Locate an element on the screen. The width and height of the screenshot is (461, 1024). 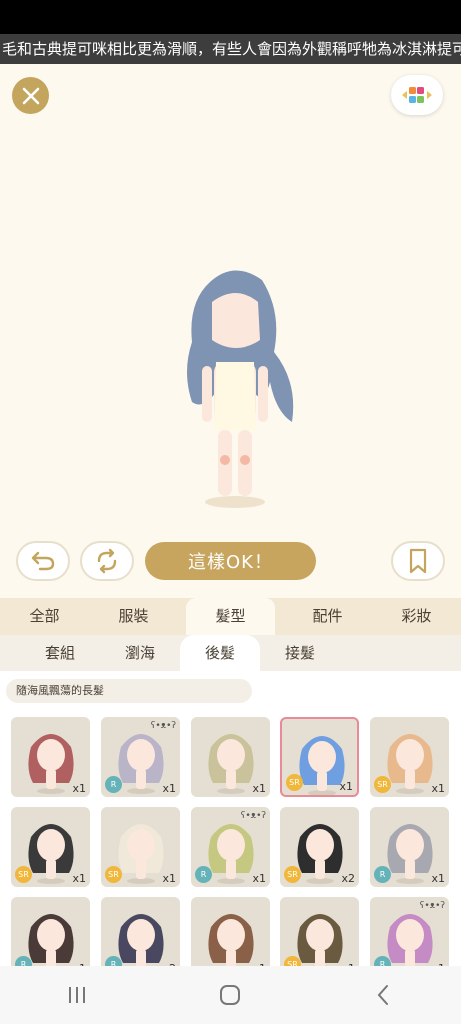
recent-apps-icon is located at coordinates (77, 995).